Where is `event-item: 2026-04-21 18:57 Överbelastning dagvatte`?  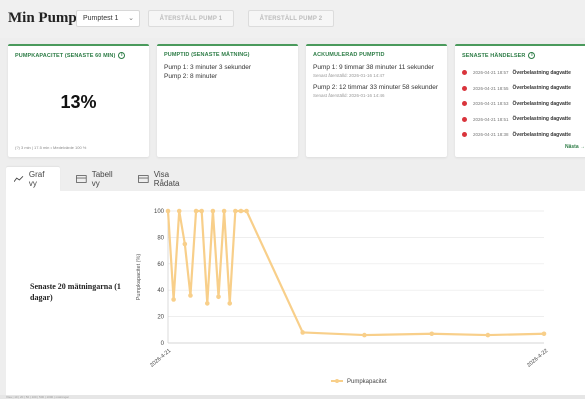 event-item: 2026-04-21 18:57 Överbelastning dagvatte is located at coordinates (522, 73).